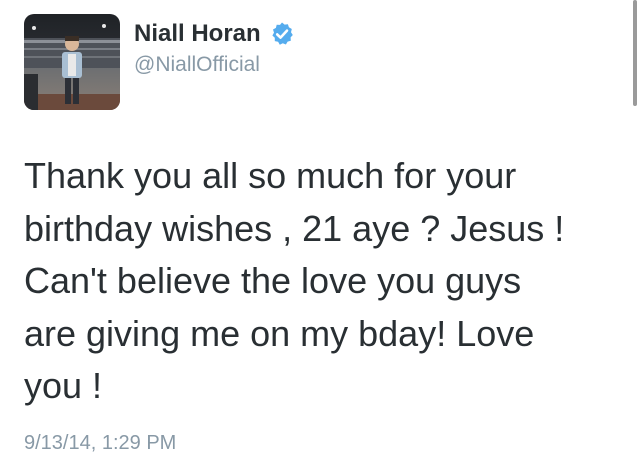  Describe the element at coordinates (100, 443) in the screenshot. I see `tweet-timestamp: 9/13/14, 1:29 PM` at that location.